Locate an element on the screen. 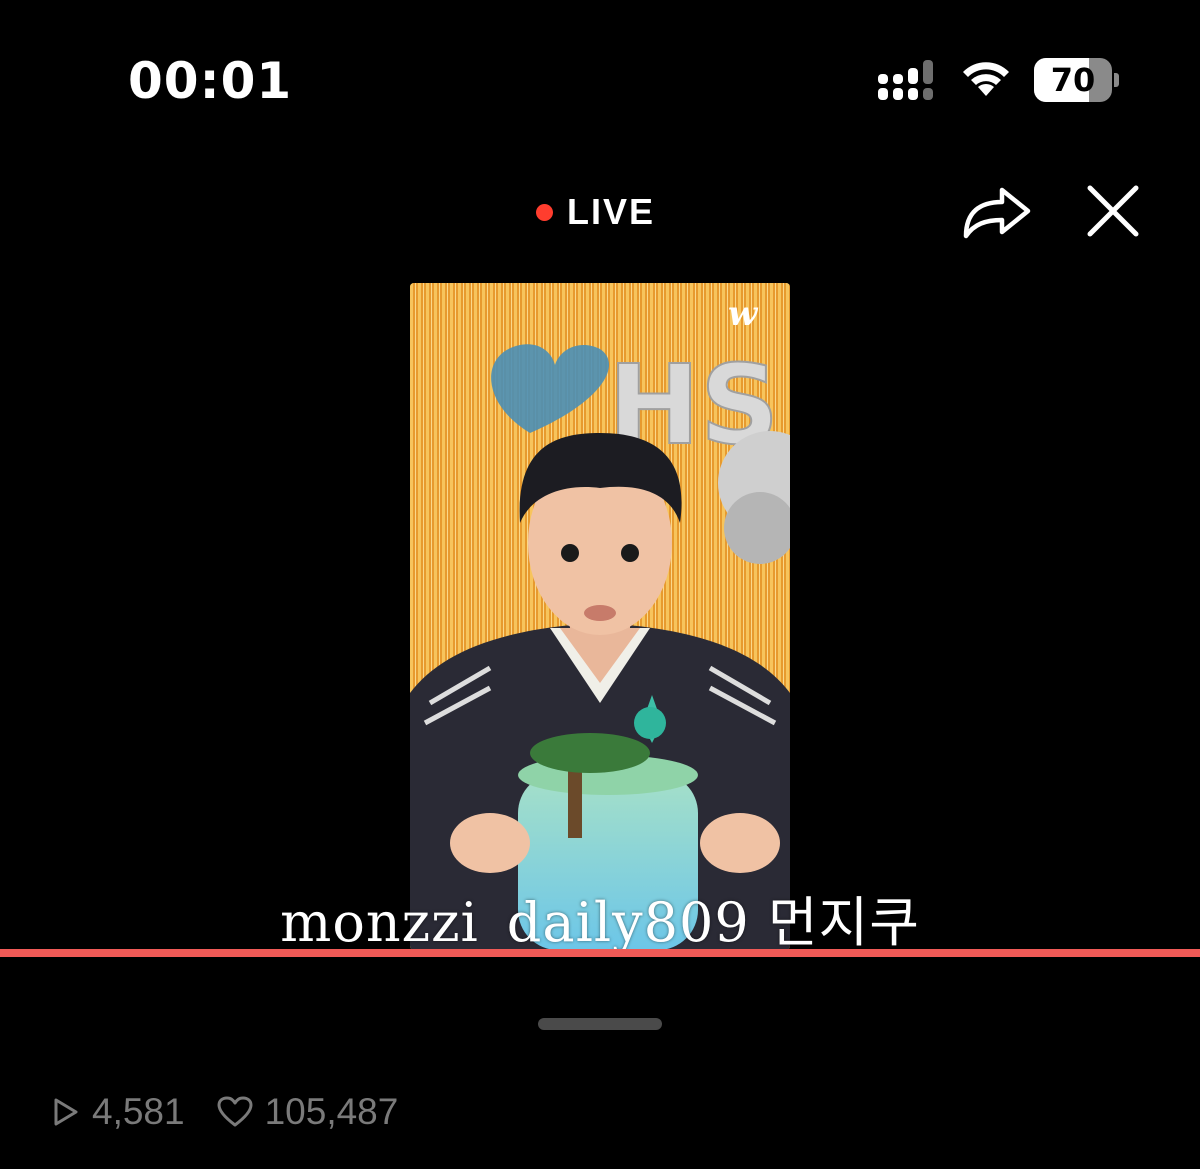 This screenshot has width=1200, height=1169. stats-row: 4,581 105,487 is located at coordinates (241, 1112).